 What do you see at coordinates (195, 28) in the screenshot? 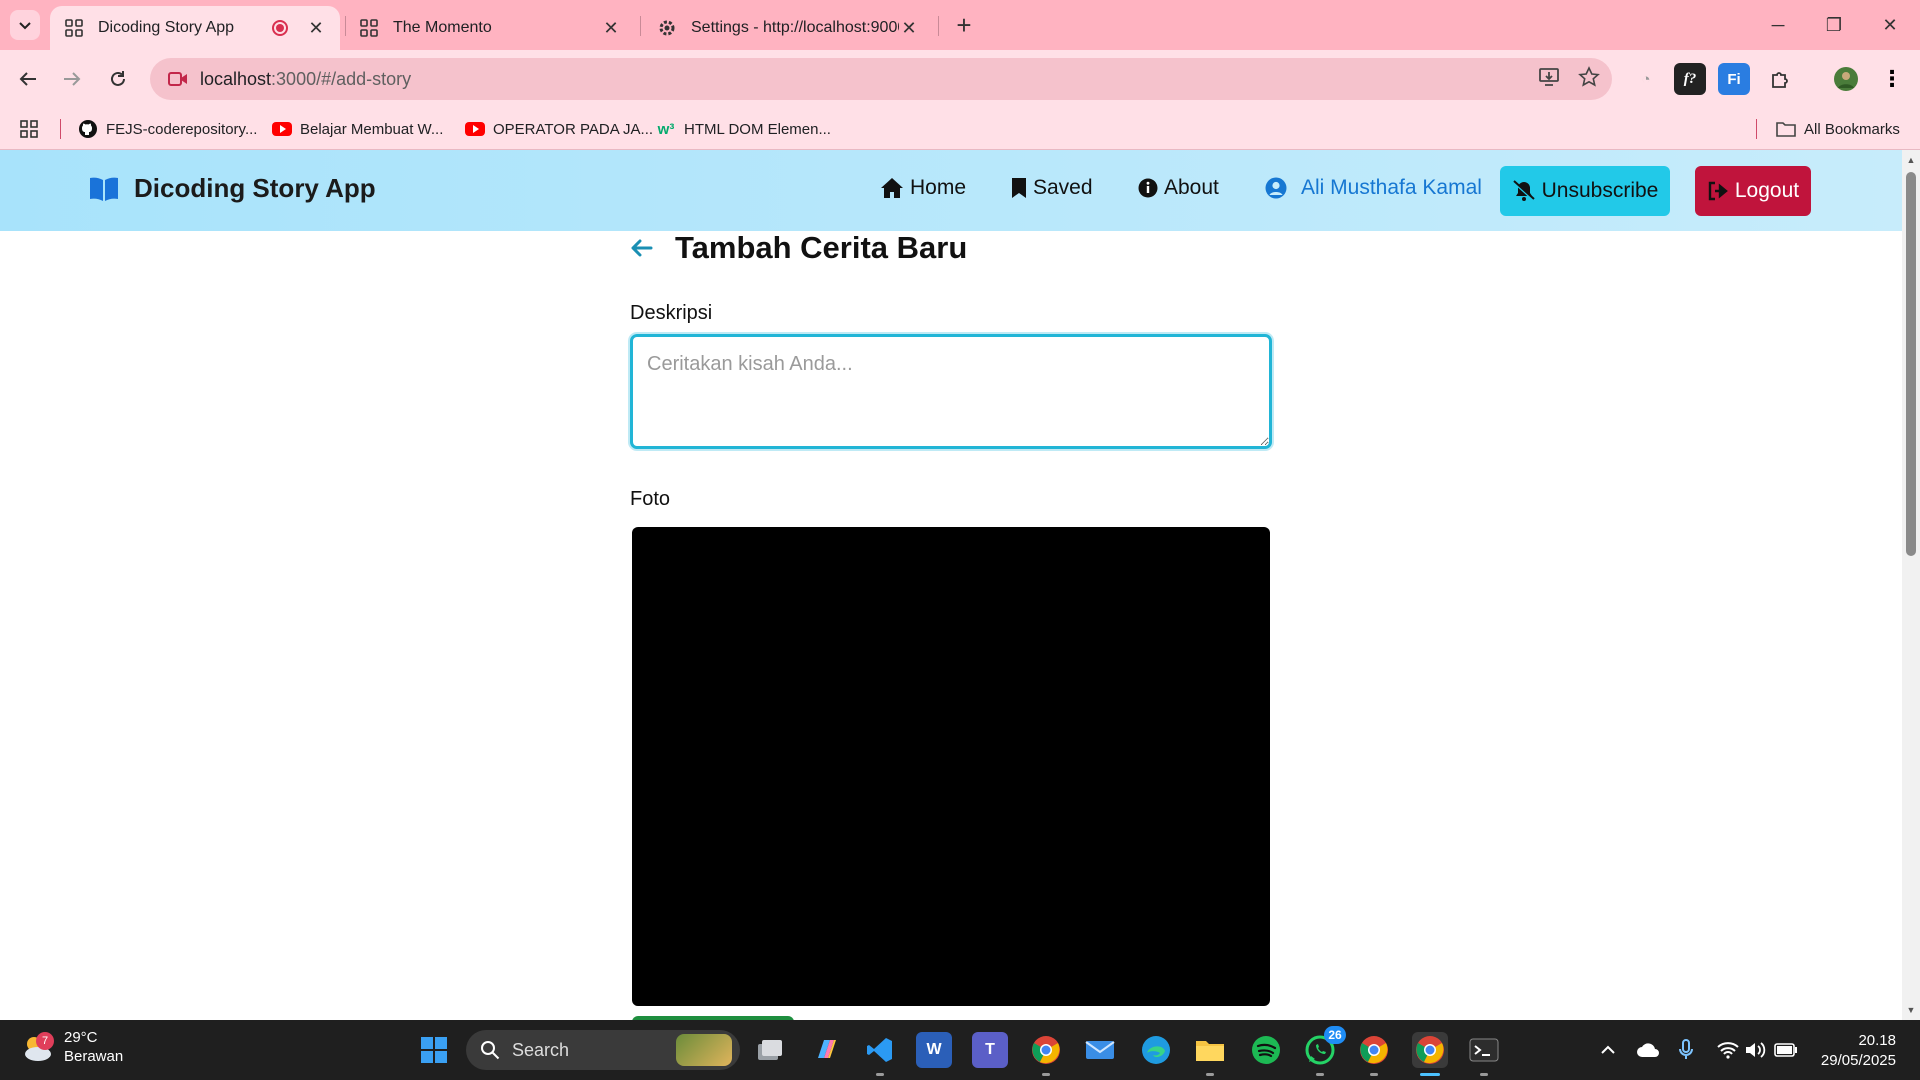
I see `tab-dicoding-story-app: Dicoding Story App ✕` at bounding box center [195, 28].